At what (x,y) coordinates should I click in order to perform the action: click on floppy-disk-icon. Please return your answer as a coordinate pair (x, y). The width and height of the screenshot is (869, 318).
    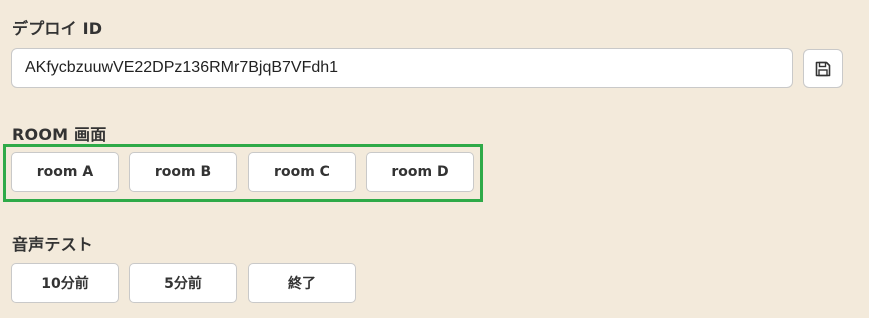
    Looking at the image, I should click on (823, 69).